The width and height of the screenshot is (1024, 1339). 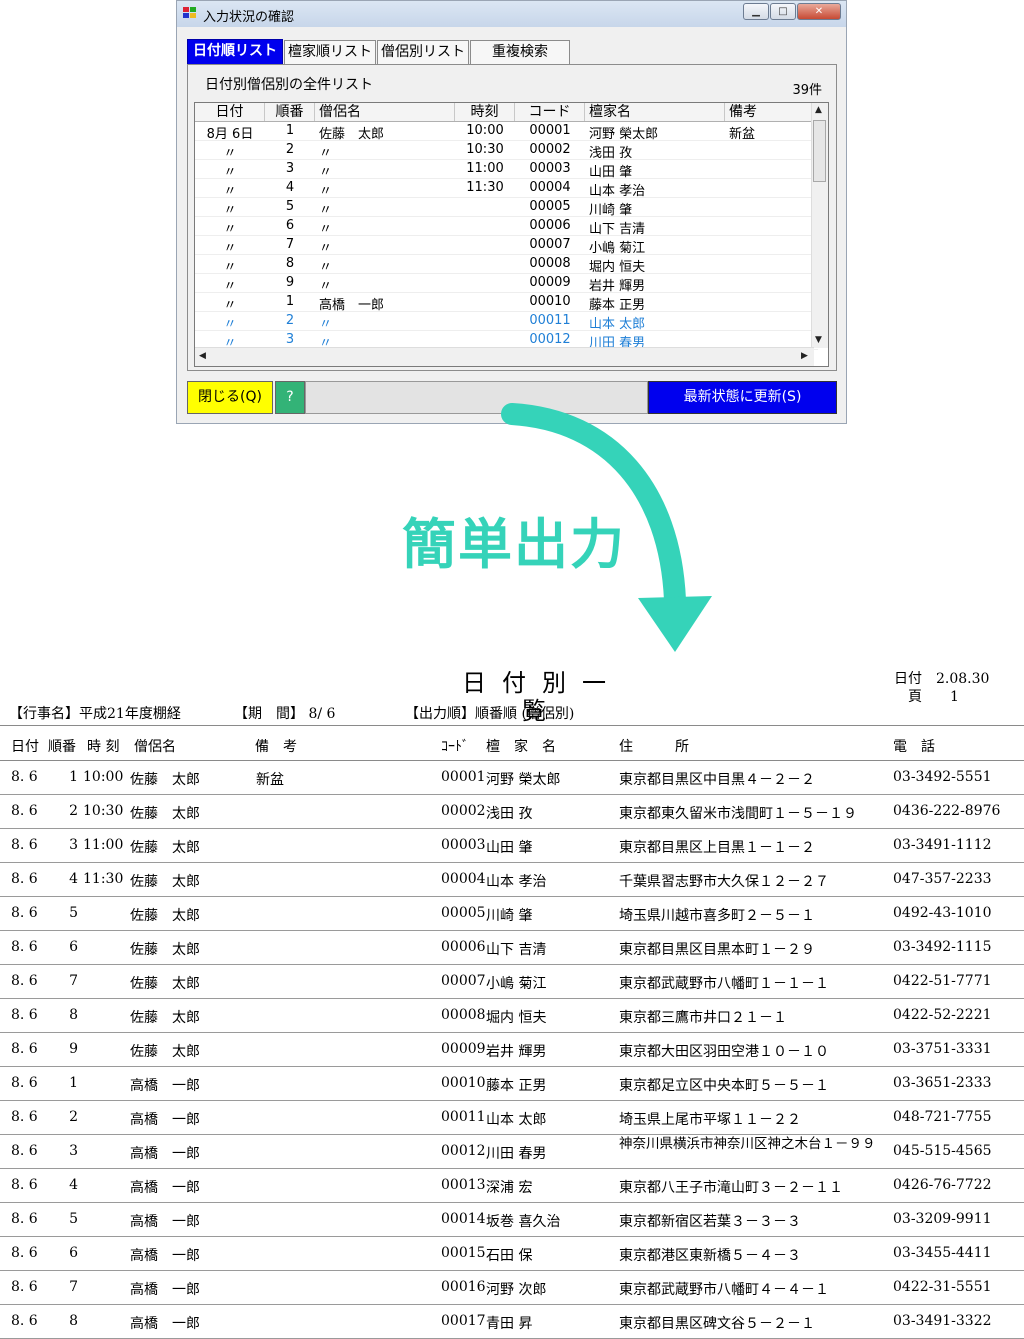 I want to click on scroll-right-icon: ▶, so click(x=804, y=356).